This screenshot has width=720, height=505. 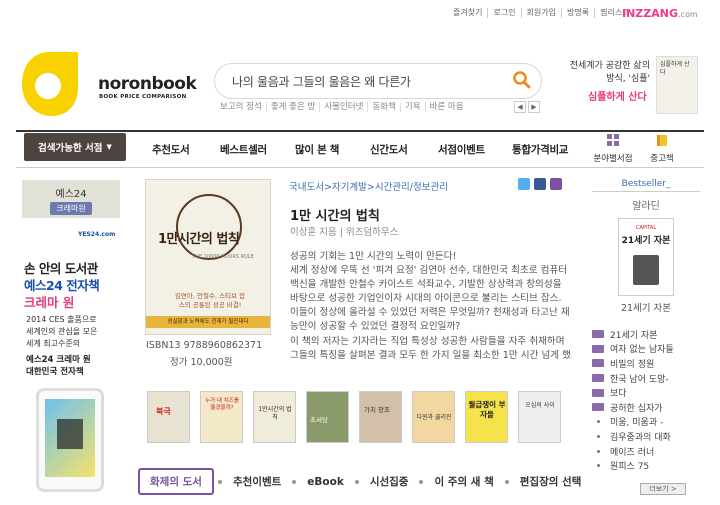 I want to click on related-book-title: 오십의 사이, so click(x=540, y=405).